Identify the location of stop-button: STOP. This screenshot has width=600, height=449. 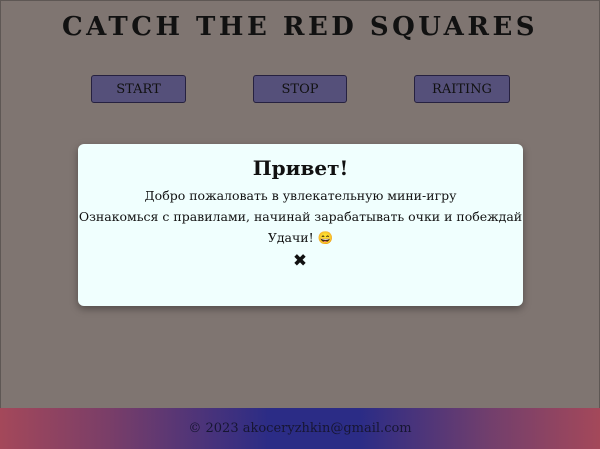
(300, 89).